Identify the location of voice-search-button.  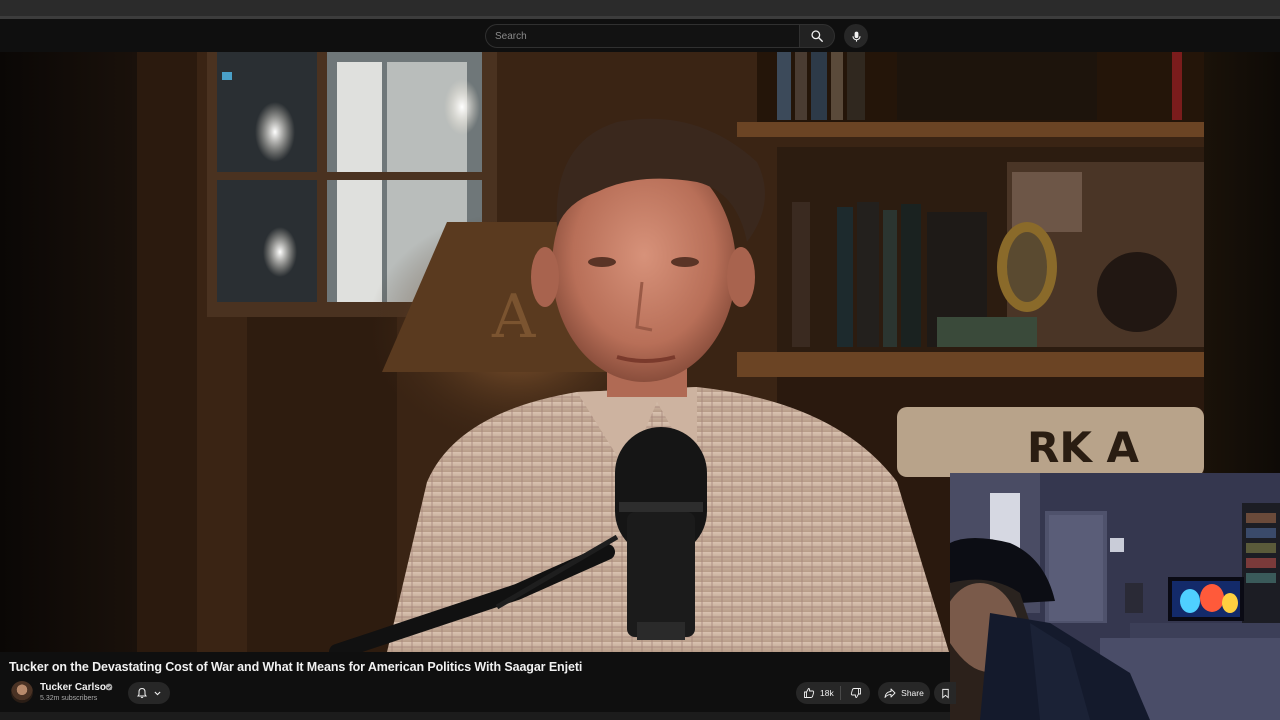
(856, 36).